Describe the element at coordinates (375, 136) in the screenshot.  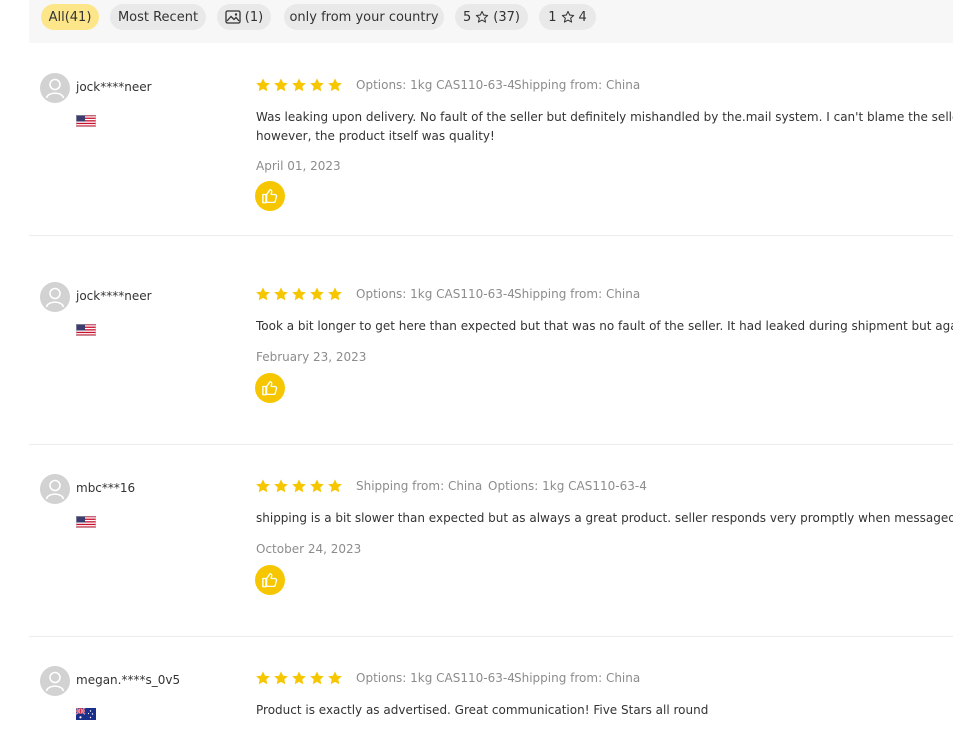
I see `review-text-line: however, the product itself was quality!` at that location.